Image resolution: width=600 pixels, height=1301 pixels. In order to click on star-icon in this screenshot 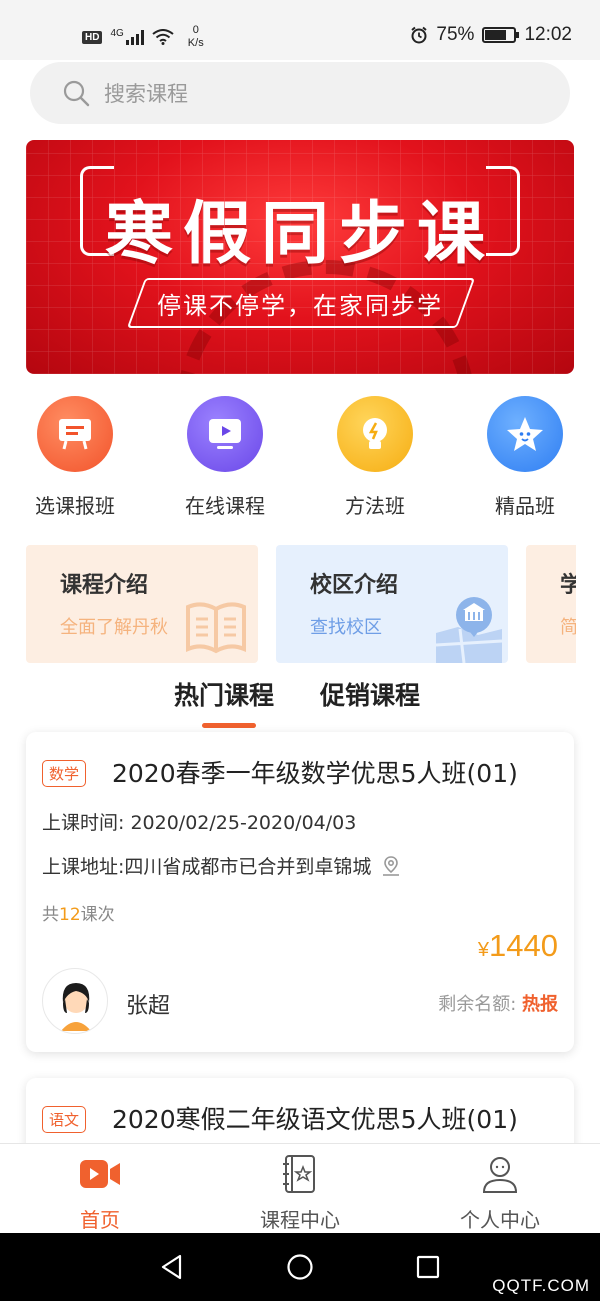, I will do `click(525, 434)`.